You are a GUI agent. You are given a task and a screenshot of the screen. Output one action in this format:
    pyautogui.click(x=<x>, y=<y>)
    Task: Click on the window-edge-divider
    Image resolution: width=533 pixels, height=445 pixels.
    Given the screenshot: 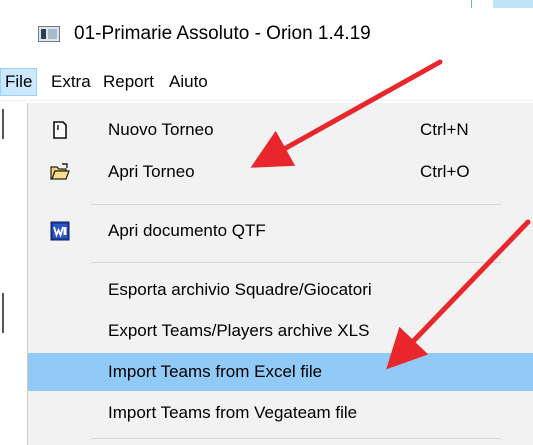 What is the action you would take?
    pyautogui.click(x=471, y=4)
    